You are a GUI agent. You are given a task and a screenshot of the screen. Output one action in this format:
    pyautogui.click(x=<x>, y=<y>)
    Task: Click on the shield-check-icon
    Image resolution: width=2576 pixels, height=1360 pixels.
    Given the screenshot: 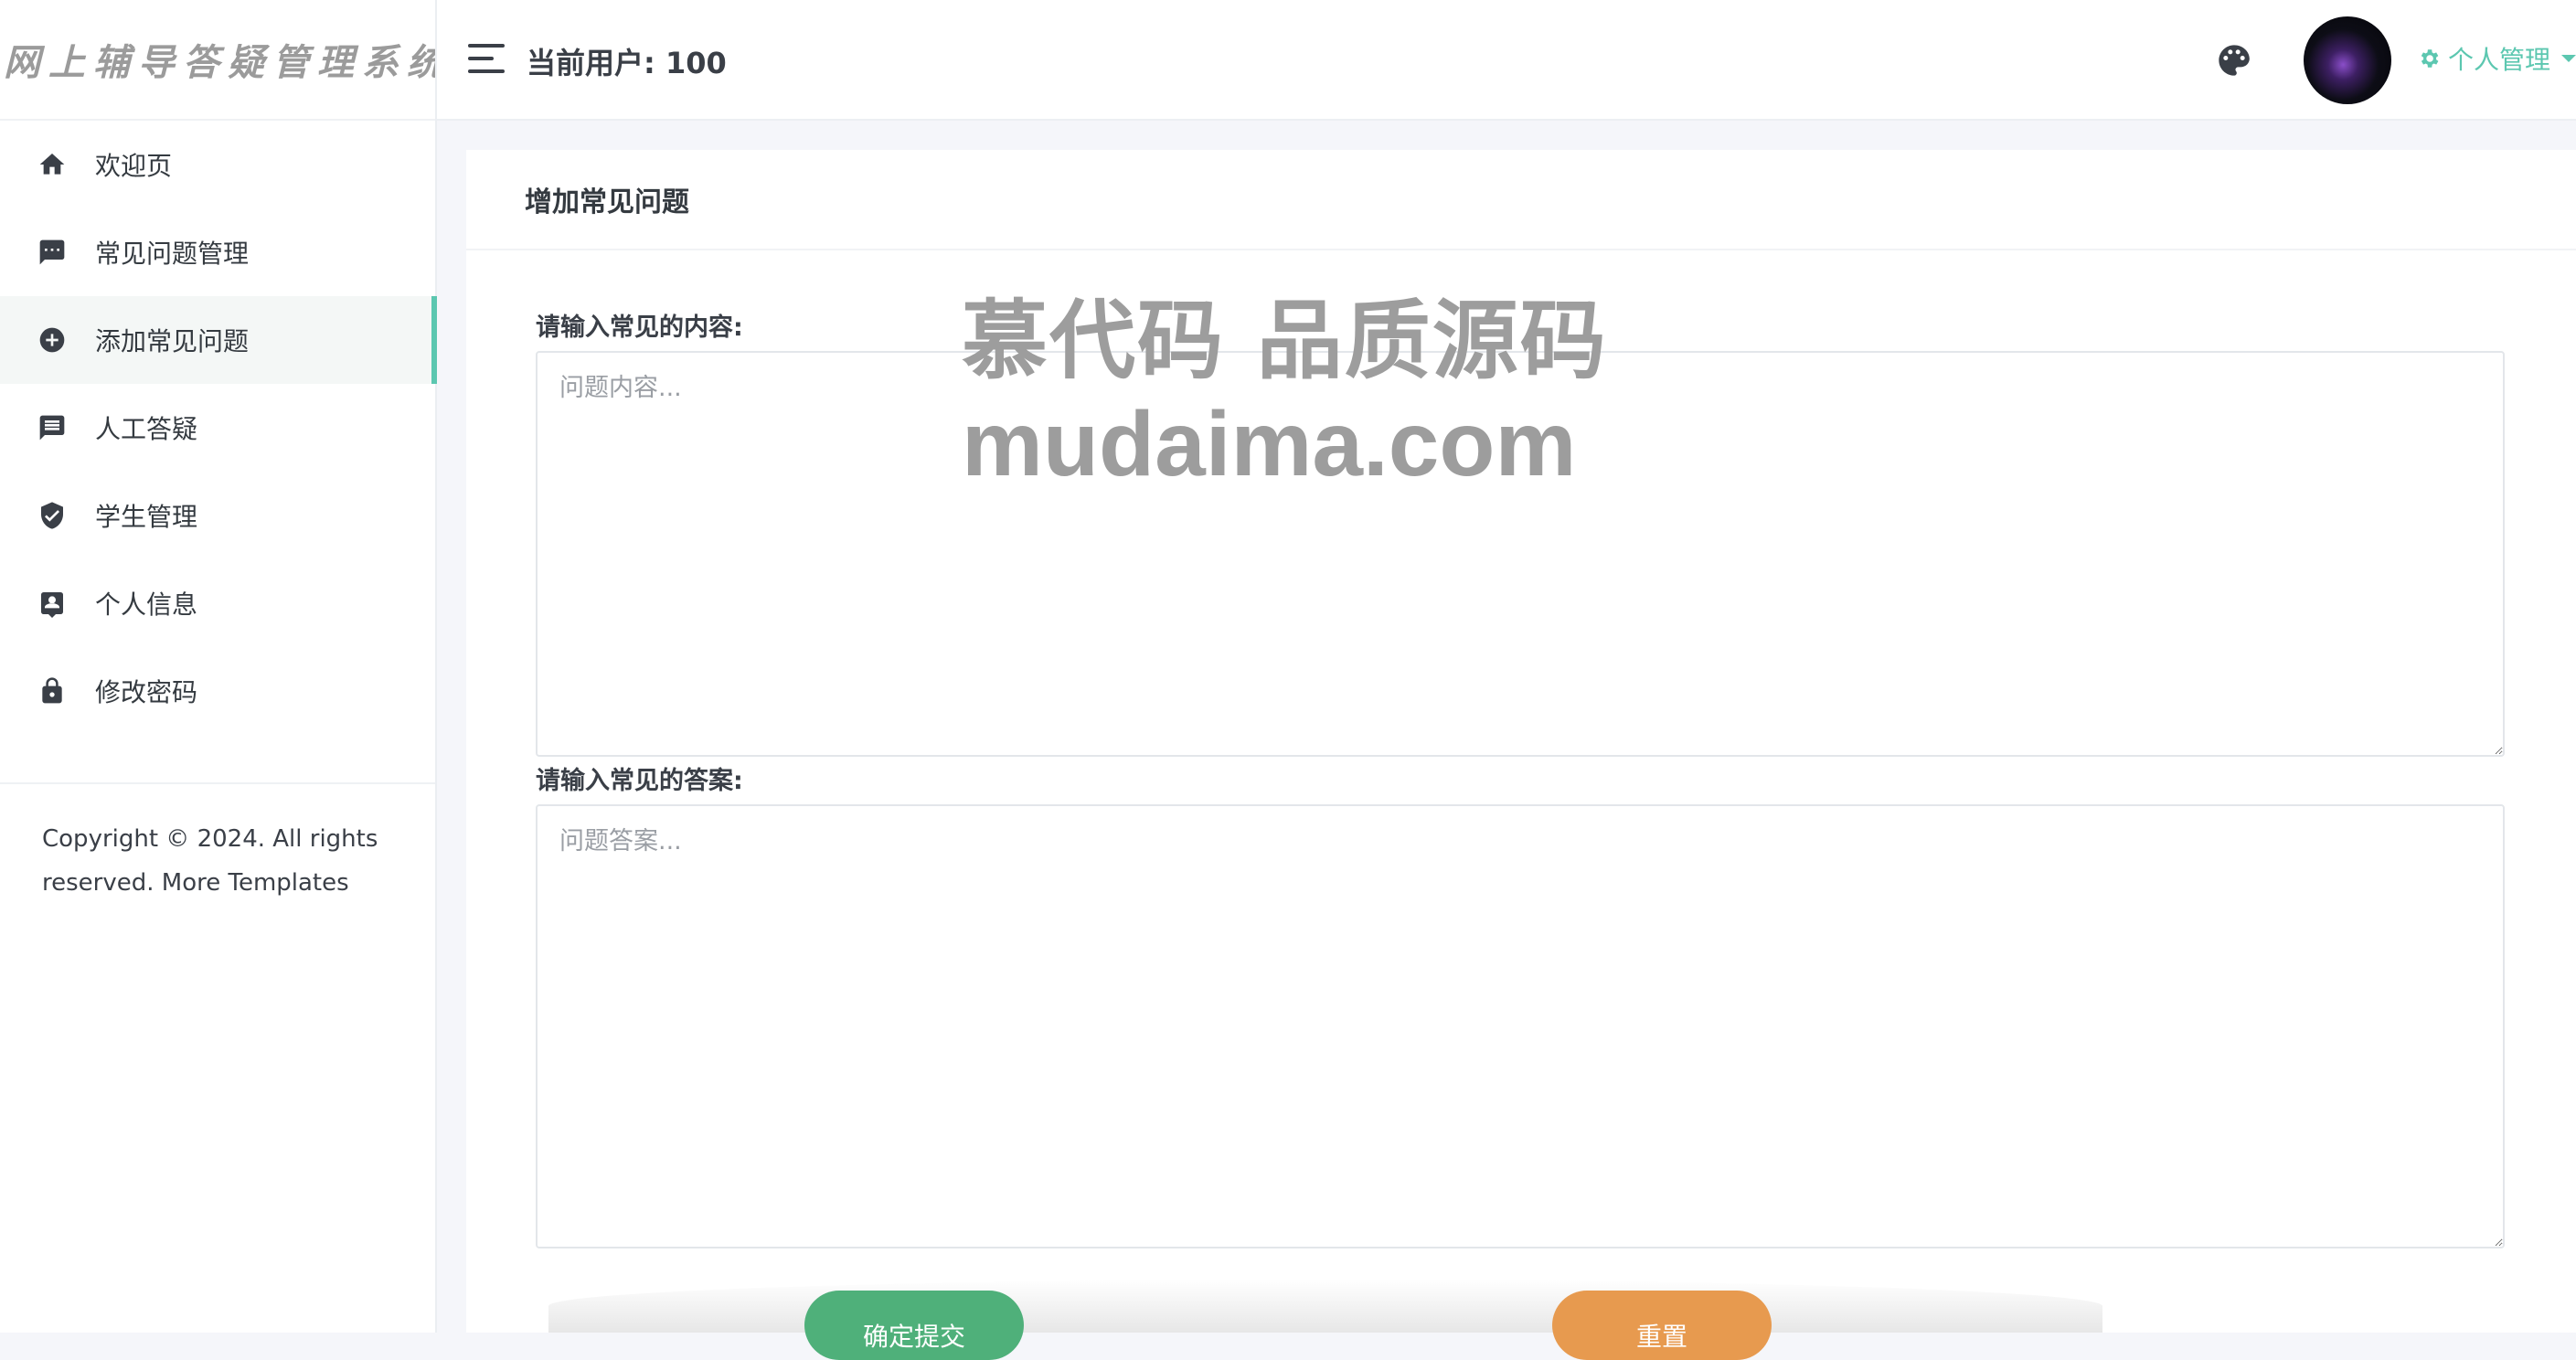 What is the action you would take?
    pyautogui.click(x=52, y=516)
    